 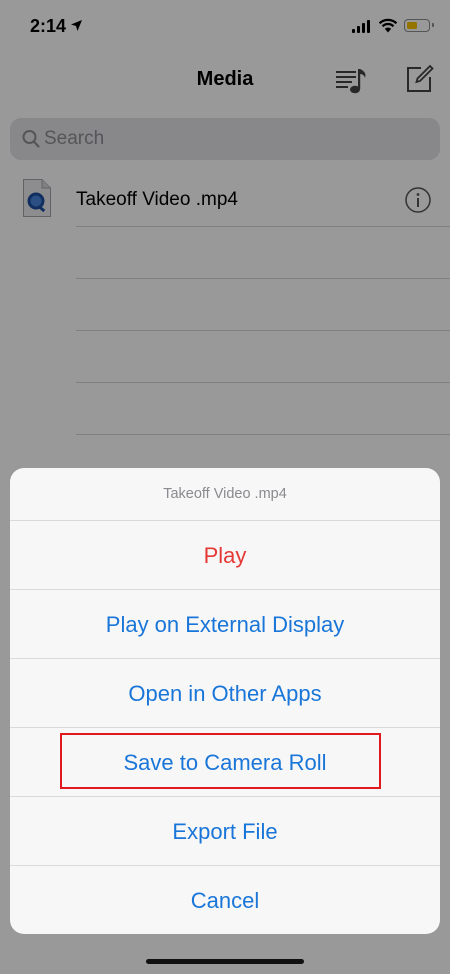 I want to click on play-on-external-display-button: Play on External Display, so click(x=225, y=623).